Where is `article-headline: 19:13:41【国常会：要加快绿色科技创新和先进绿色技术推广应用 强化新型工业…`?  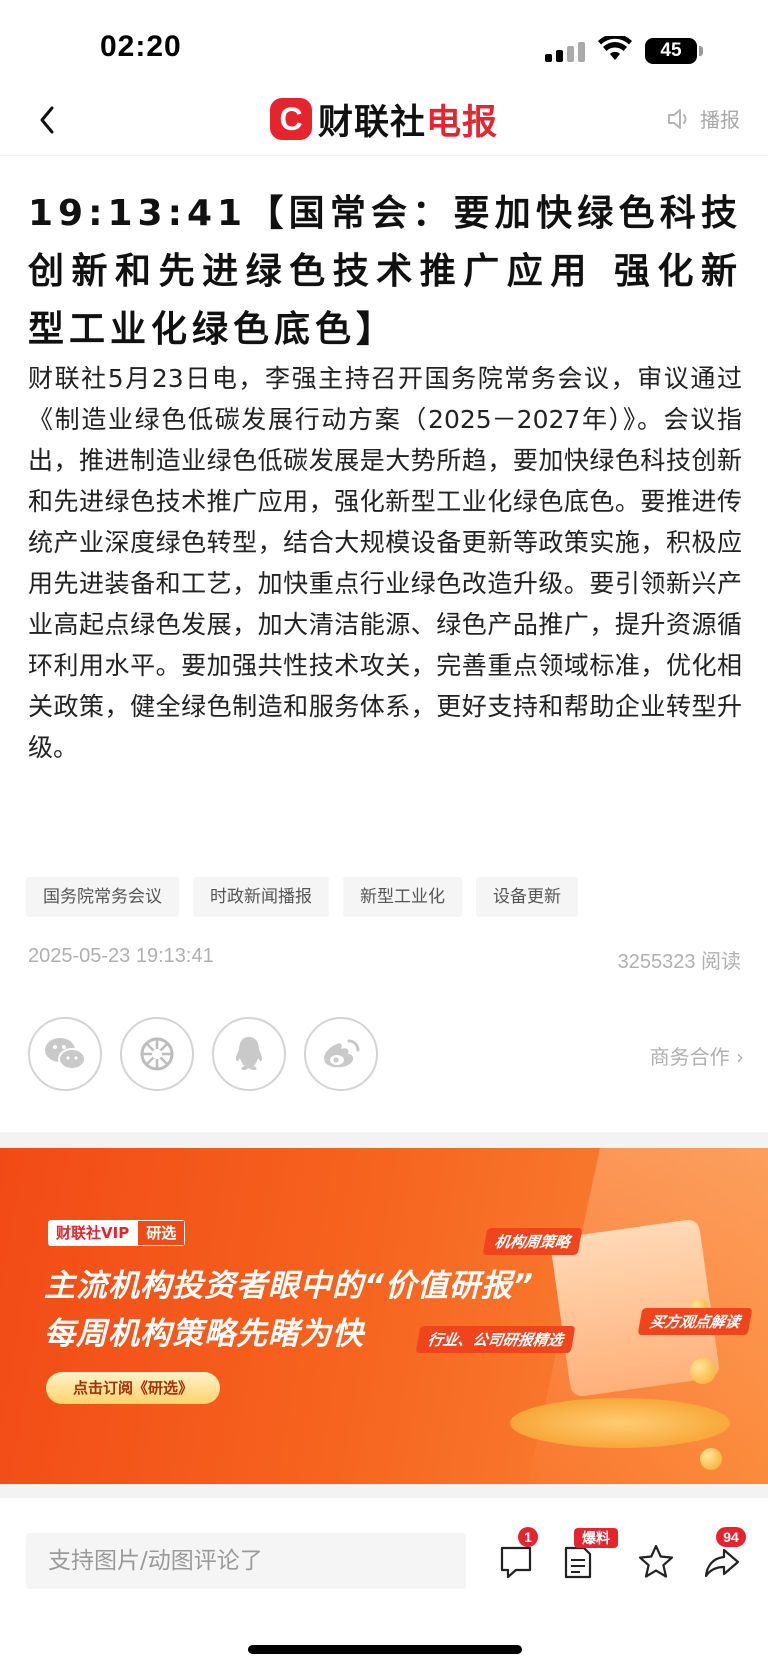 article-headline: 19:13:41【国常会：要加快绿色科技创新和先进绿色技术推广应用 强化新型工业… is located at coordinates (385, 271).